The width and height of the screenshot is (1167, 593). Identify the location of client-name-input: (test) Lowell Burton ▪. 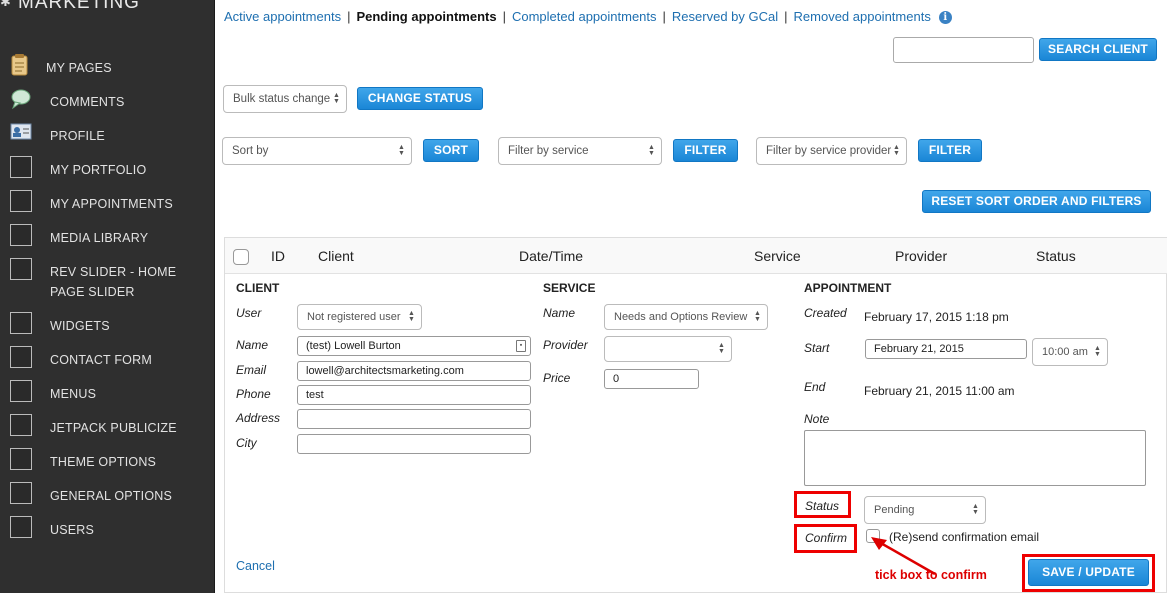
(414, 346).